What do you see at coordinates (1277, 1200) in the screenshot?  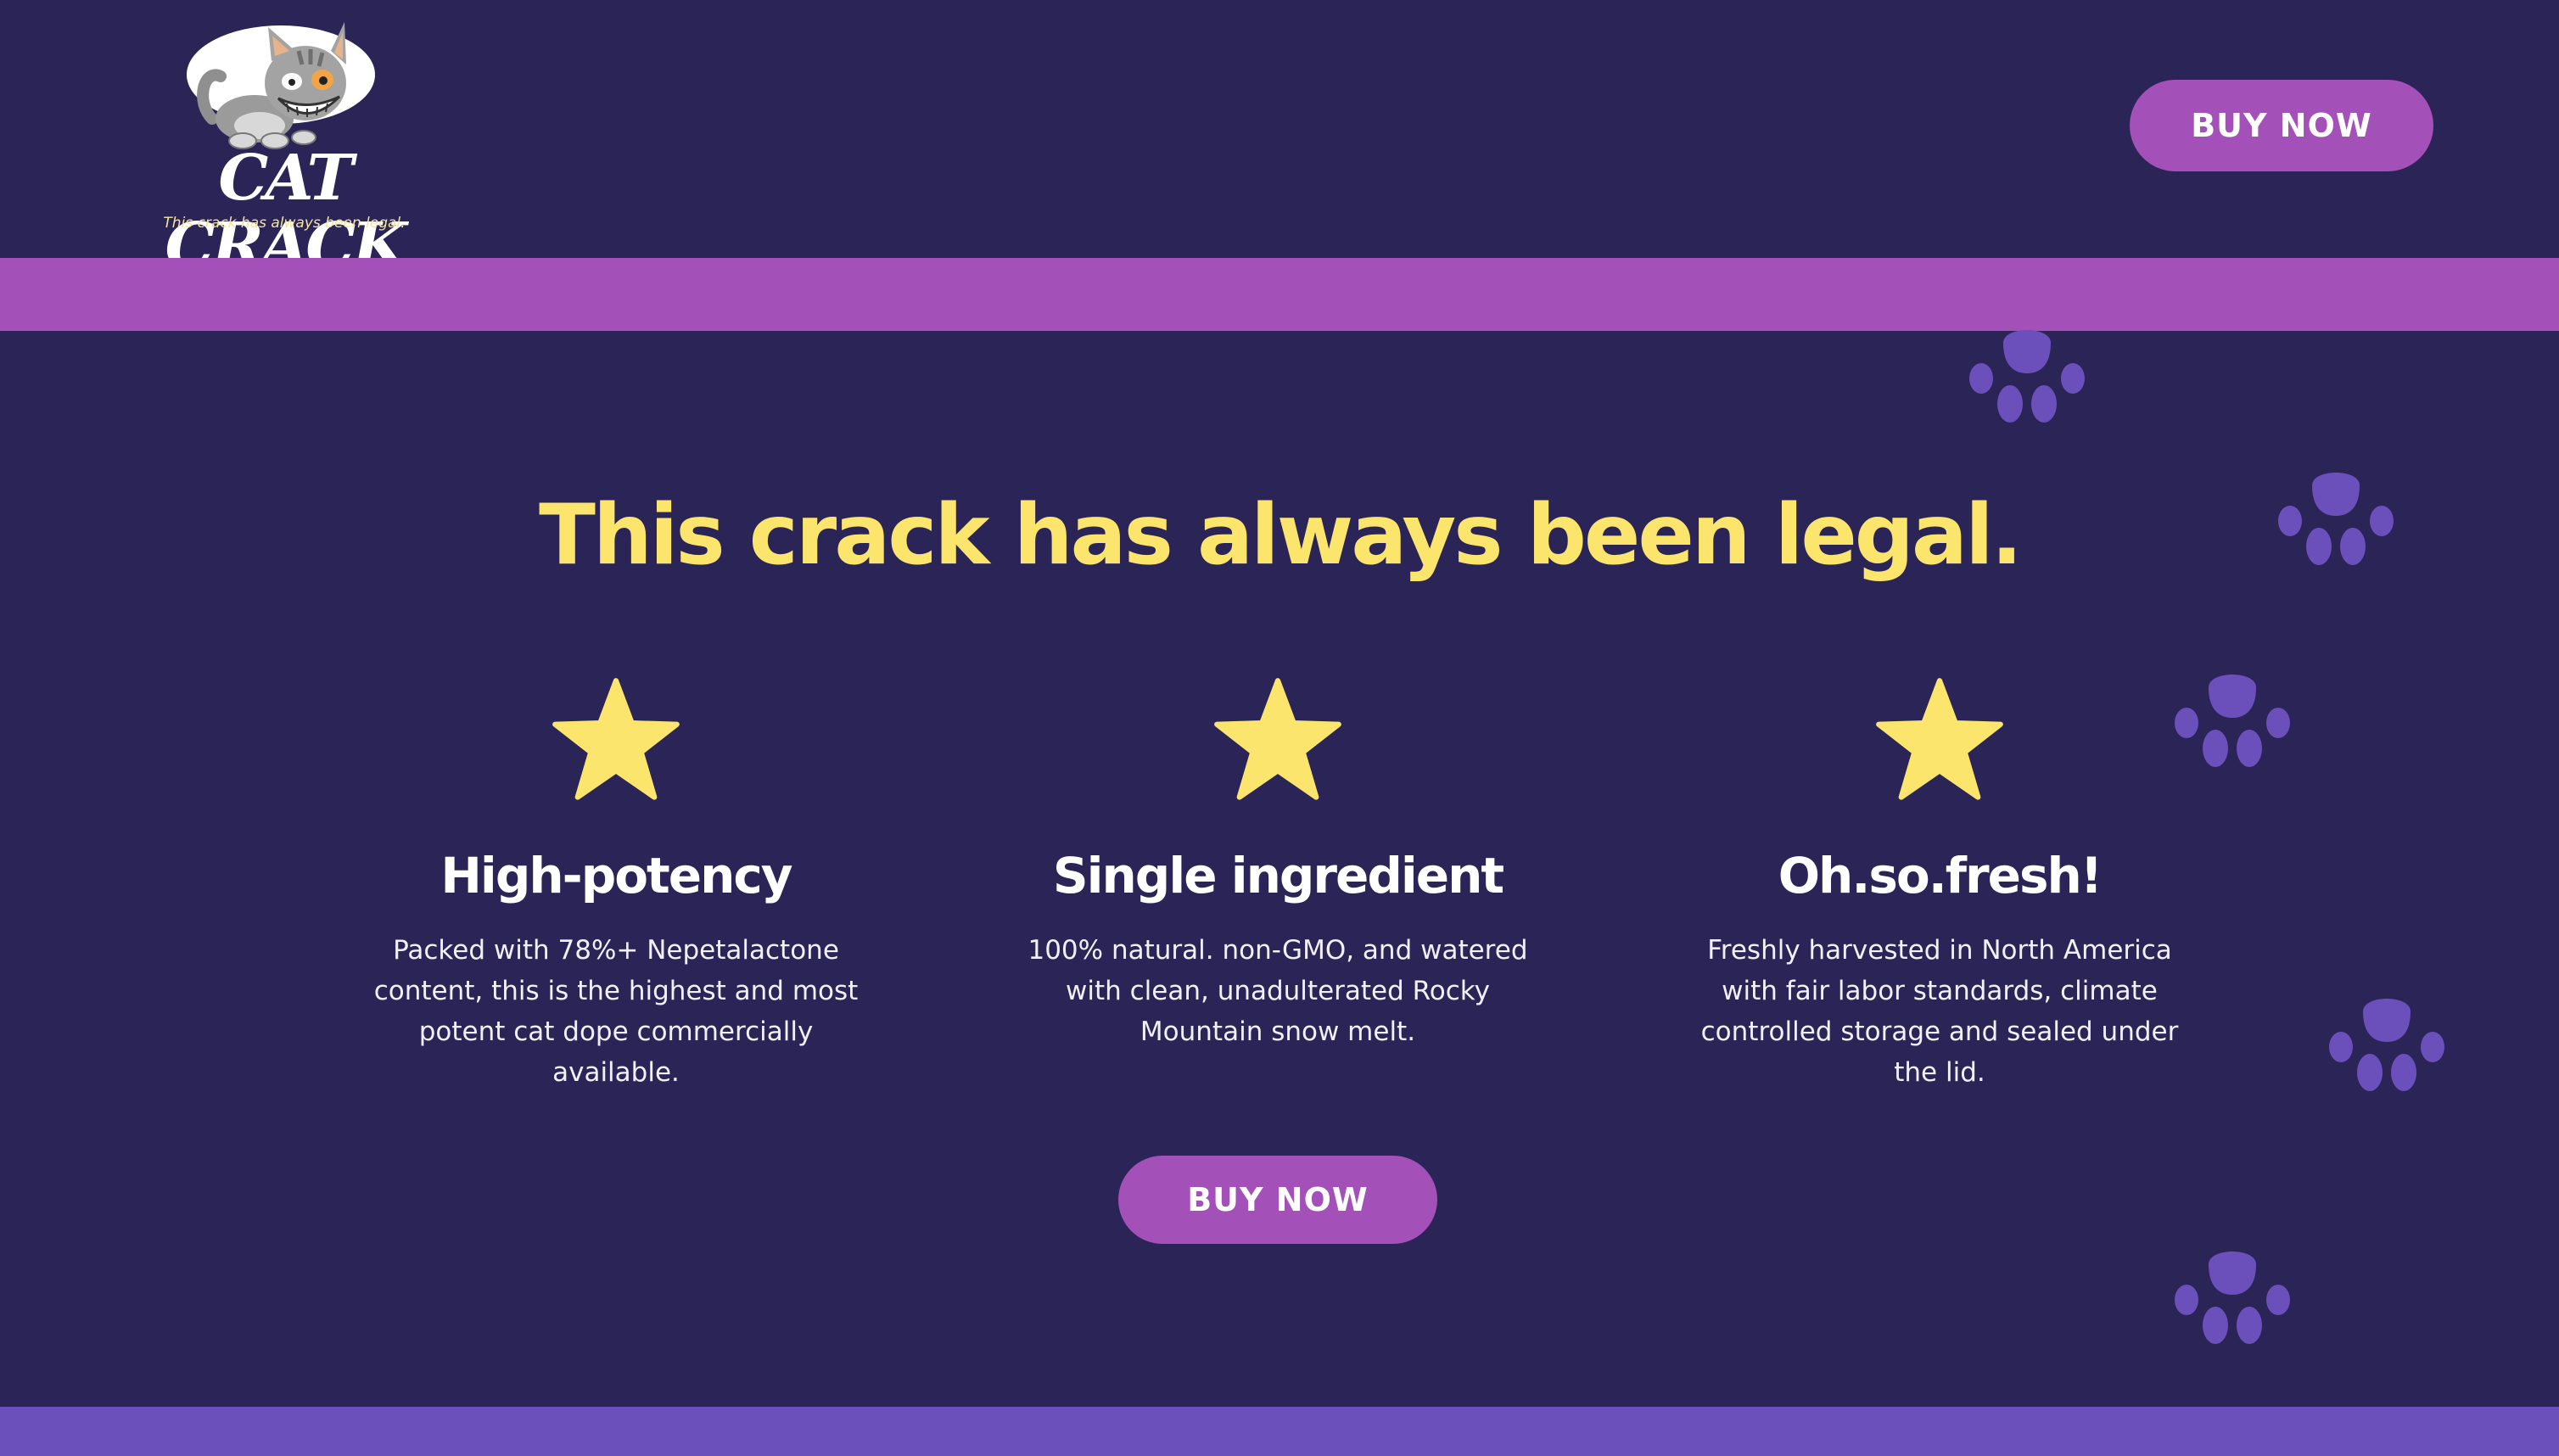 I see `cta-buy-now-button: BUY NOW` at bounding box center [1277, 1200].